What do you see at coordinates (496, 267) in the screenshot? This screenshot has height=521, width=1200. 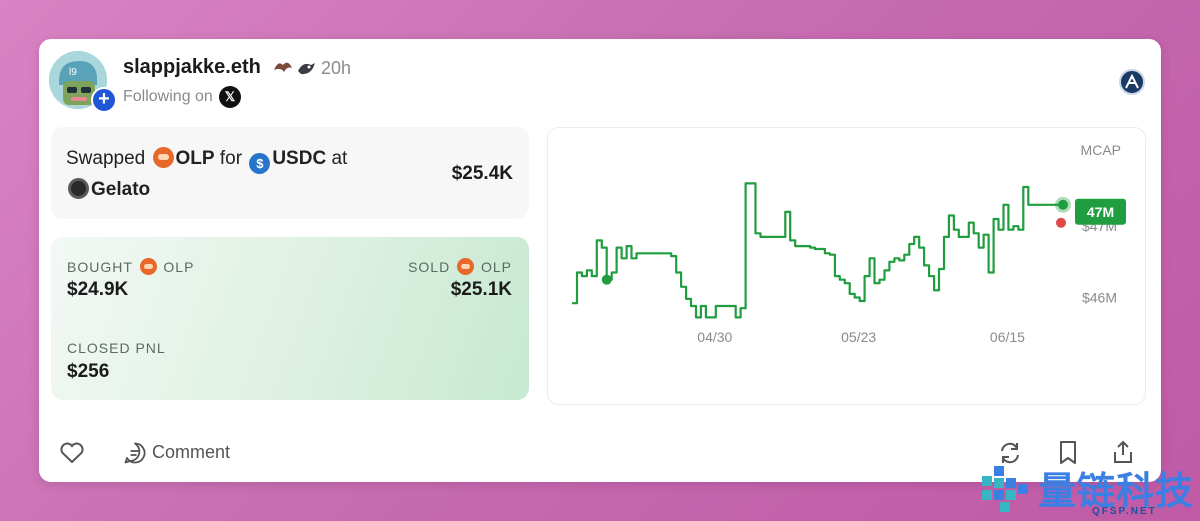 I see `sold-token: OLP` at bounding box center [496, 267].